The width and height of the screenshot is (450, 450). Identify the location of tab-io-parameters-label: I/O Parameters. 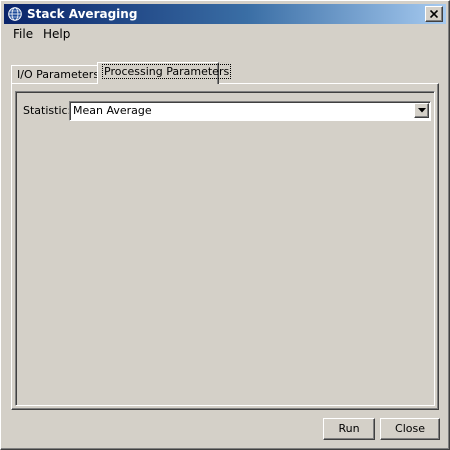
(58, 74).